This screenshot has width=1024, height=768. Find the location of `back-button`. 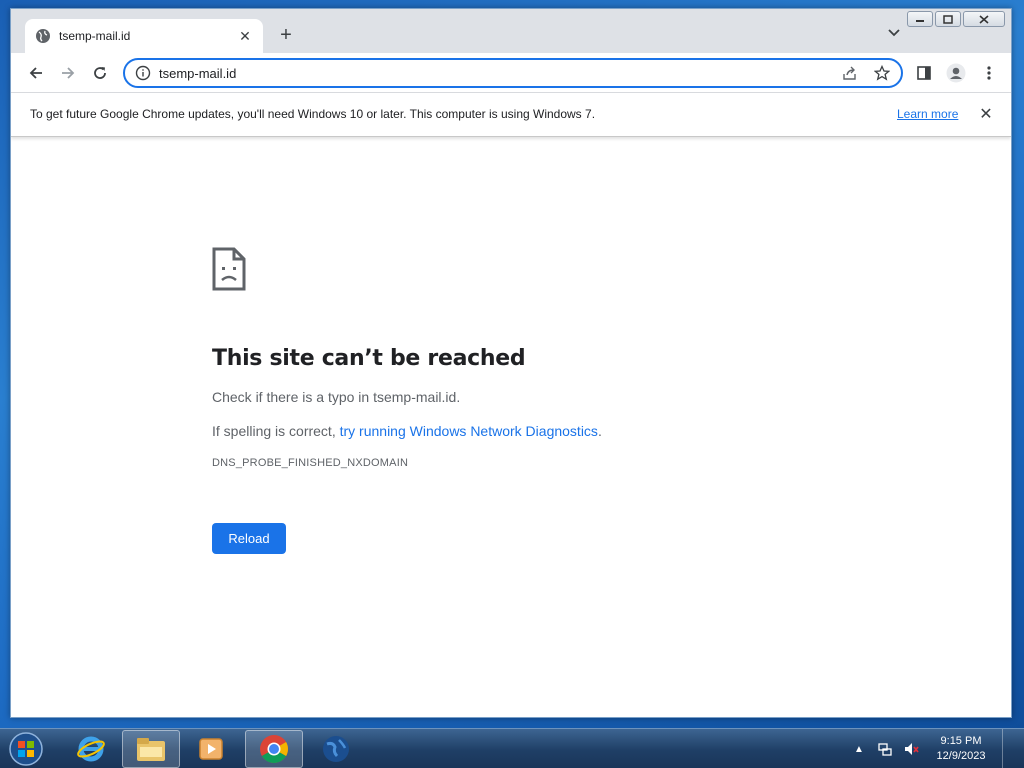

back-button is located at coordinates (36, 73).